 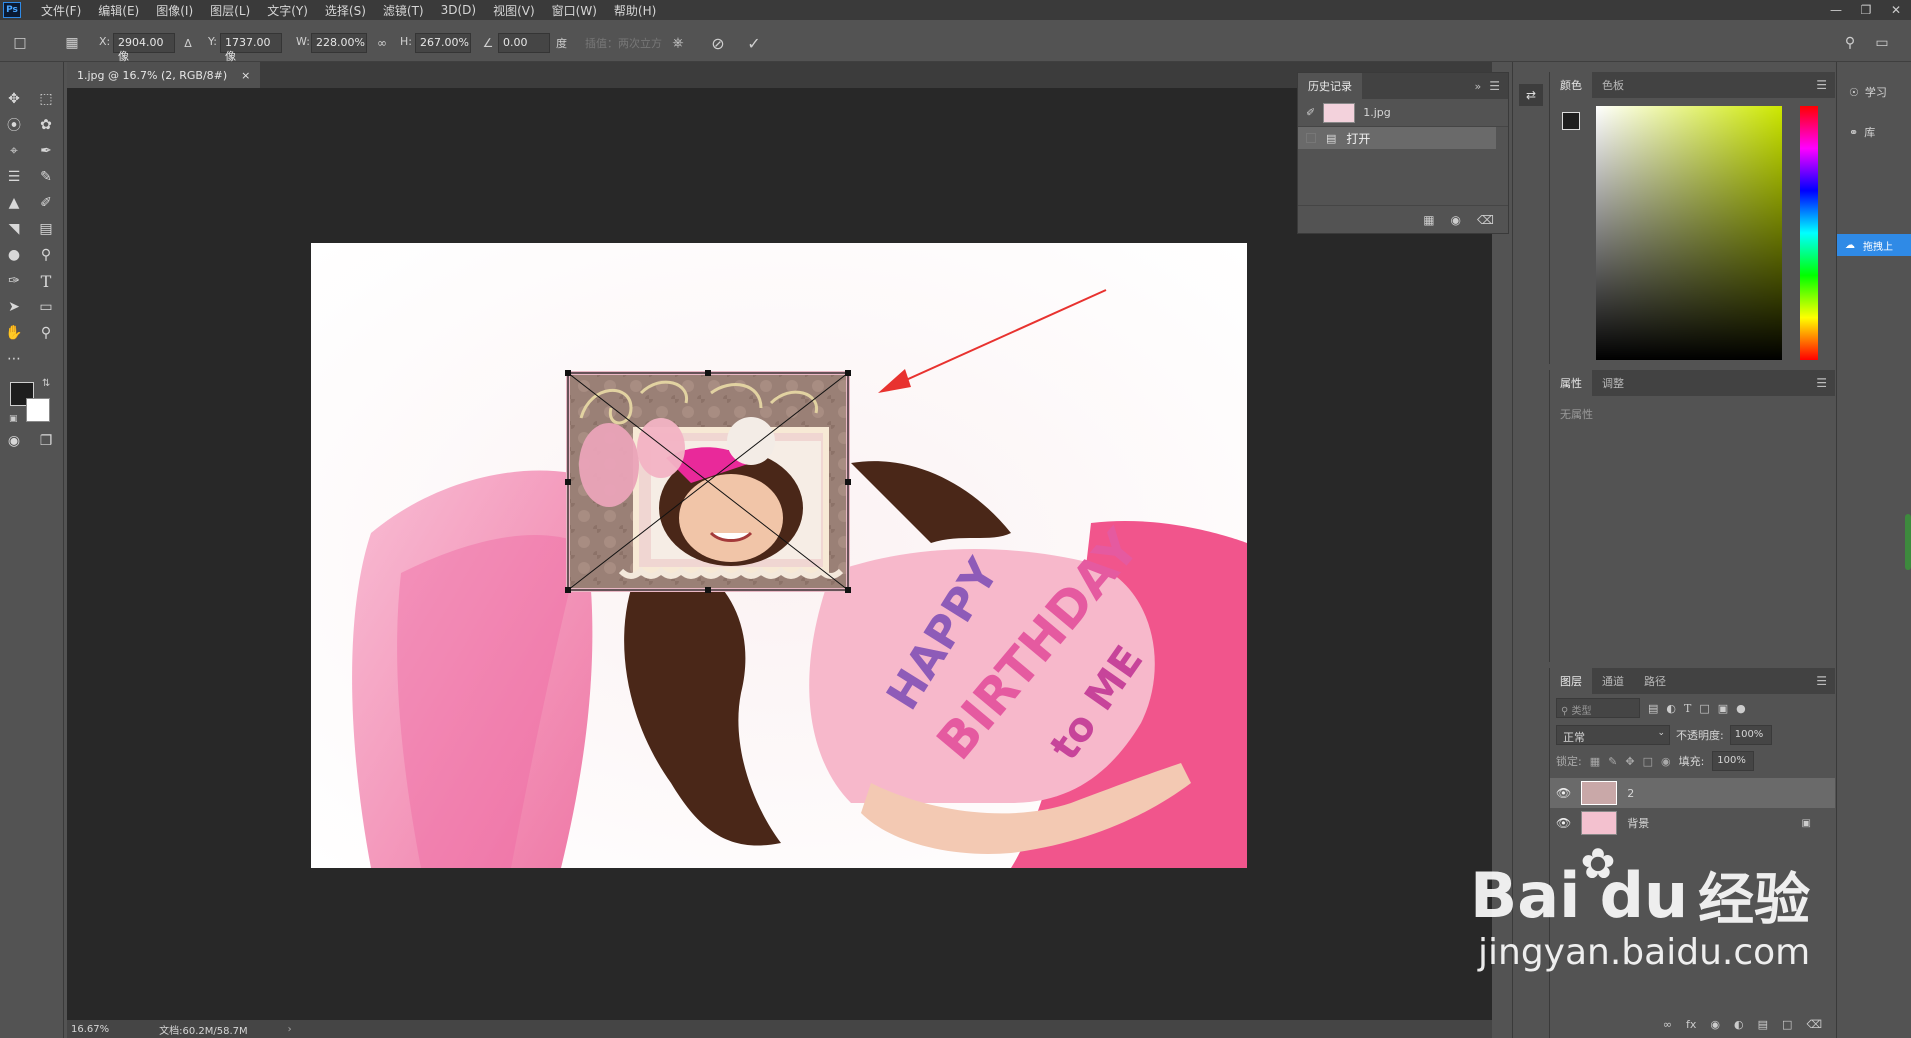 I want to click on link-icon: ∞, so click(x=382, y=43).